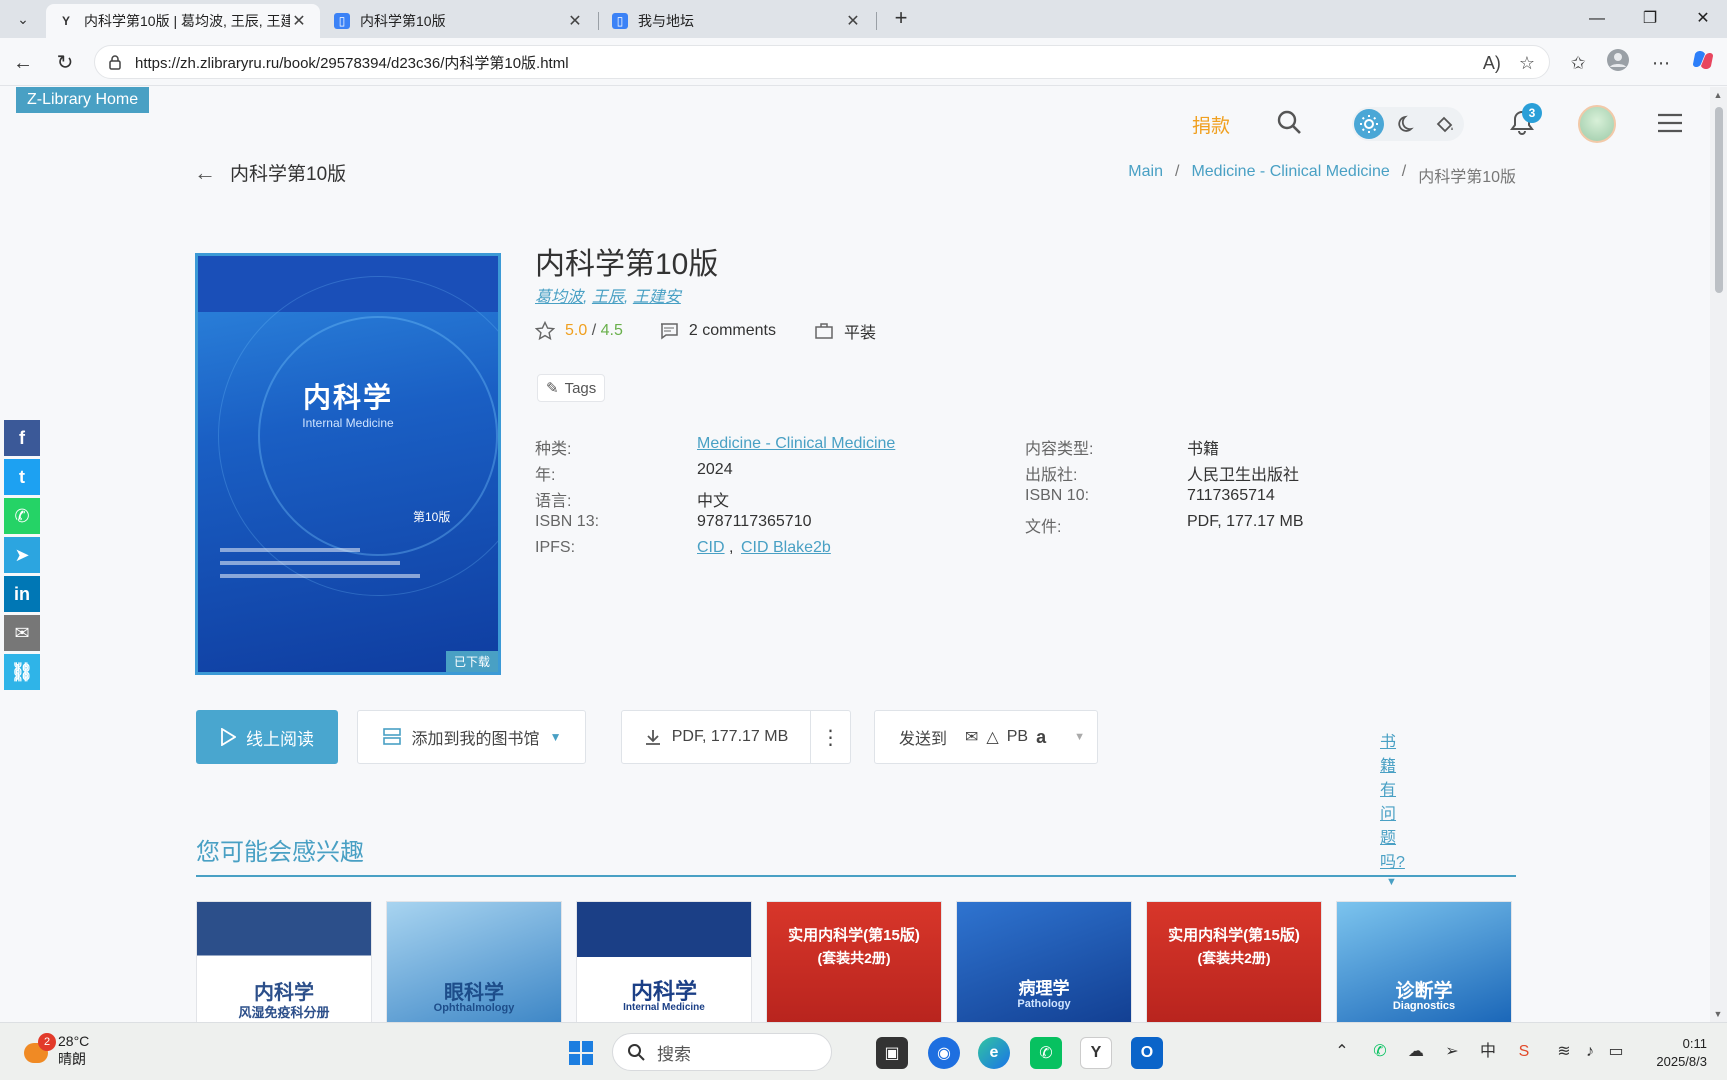 The height and width of the screenshot is (1080, 1727). I want to click on author-link: 王辰, so click(608, 297).